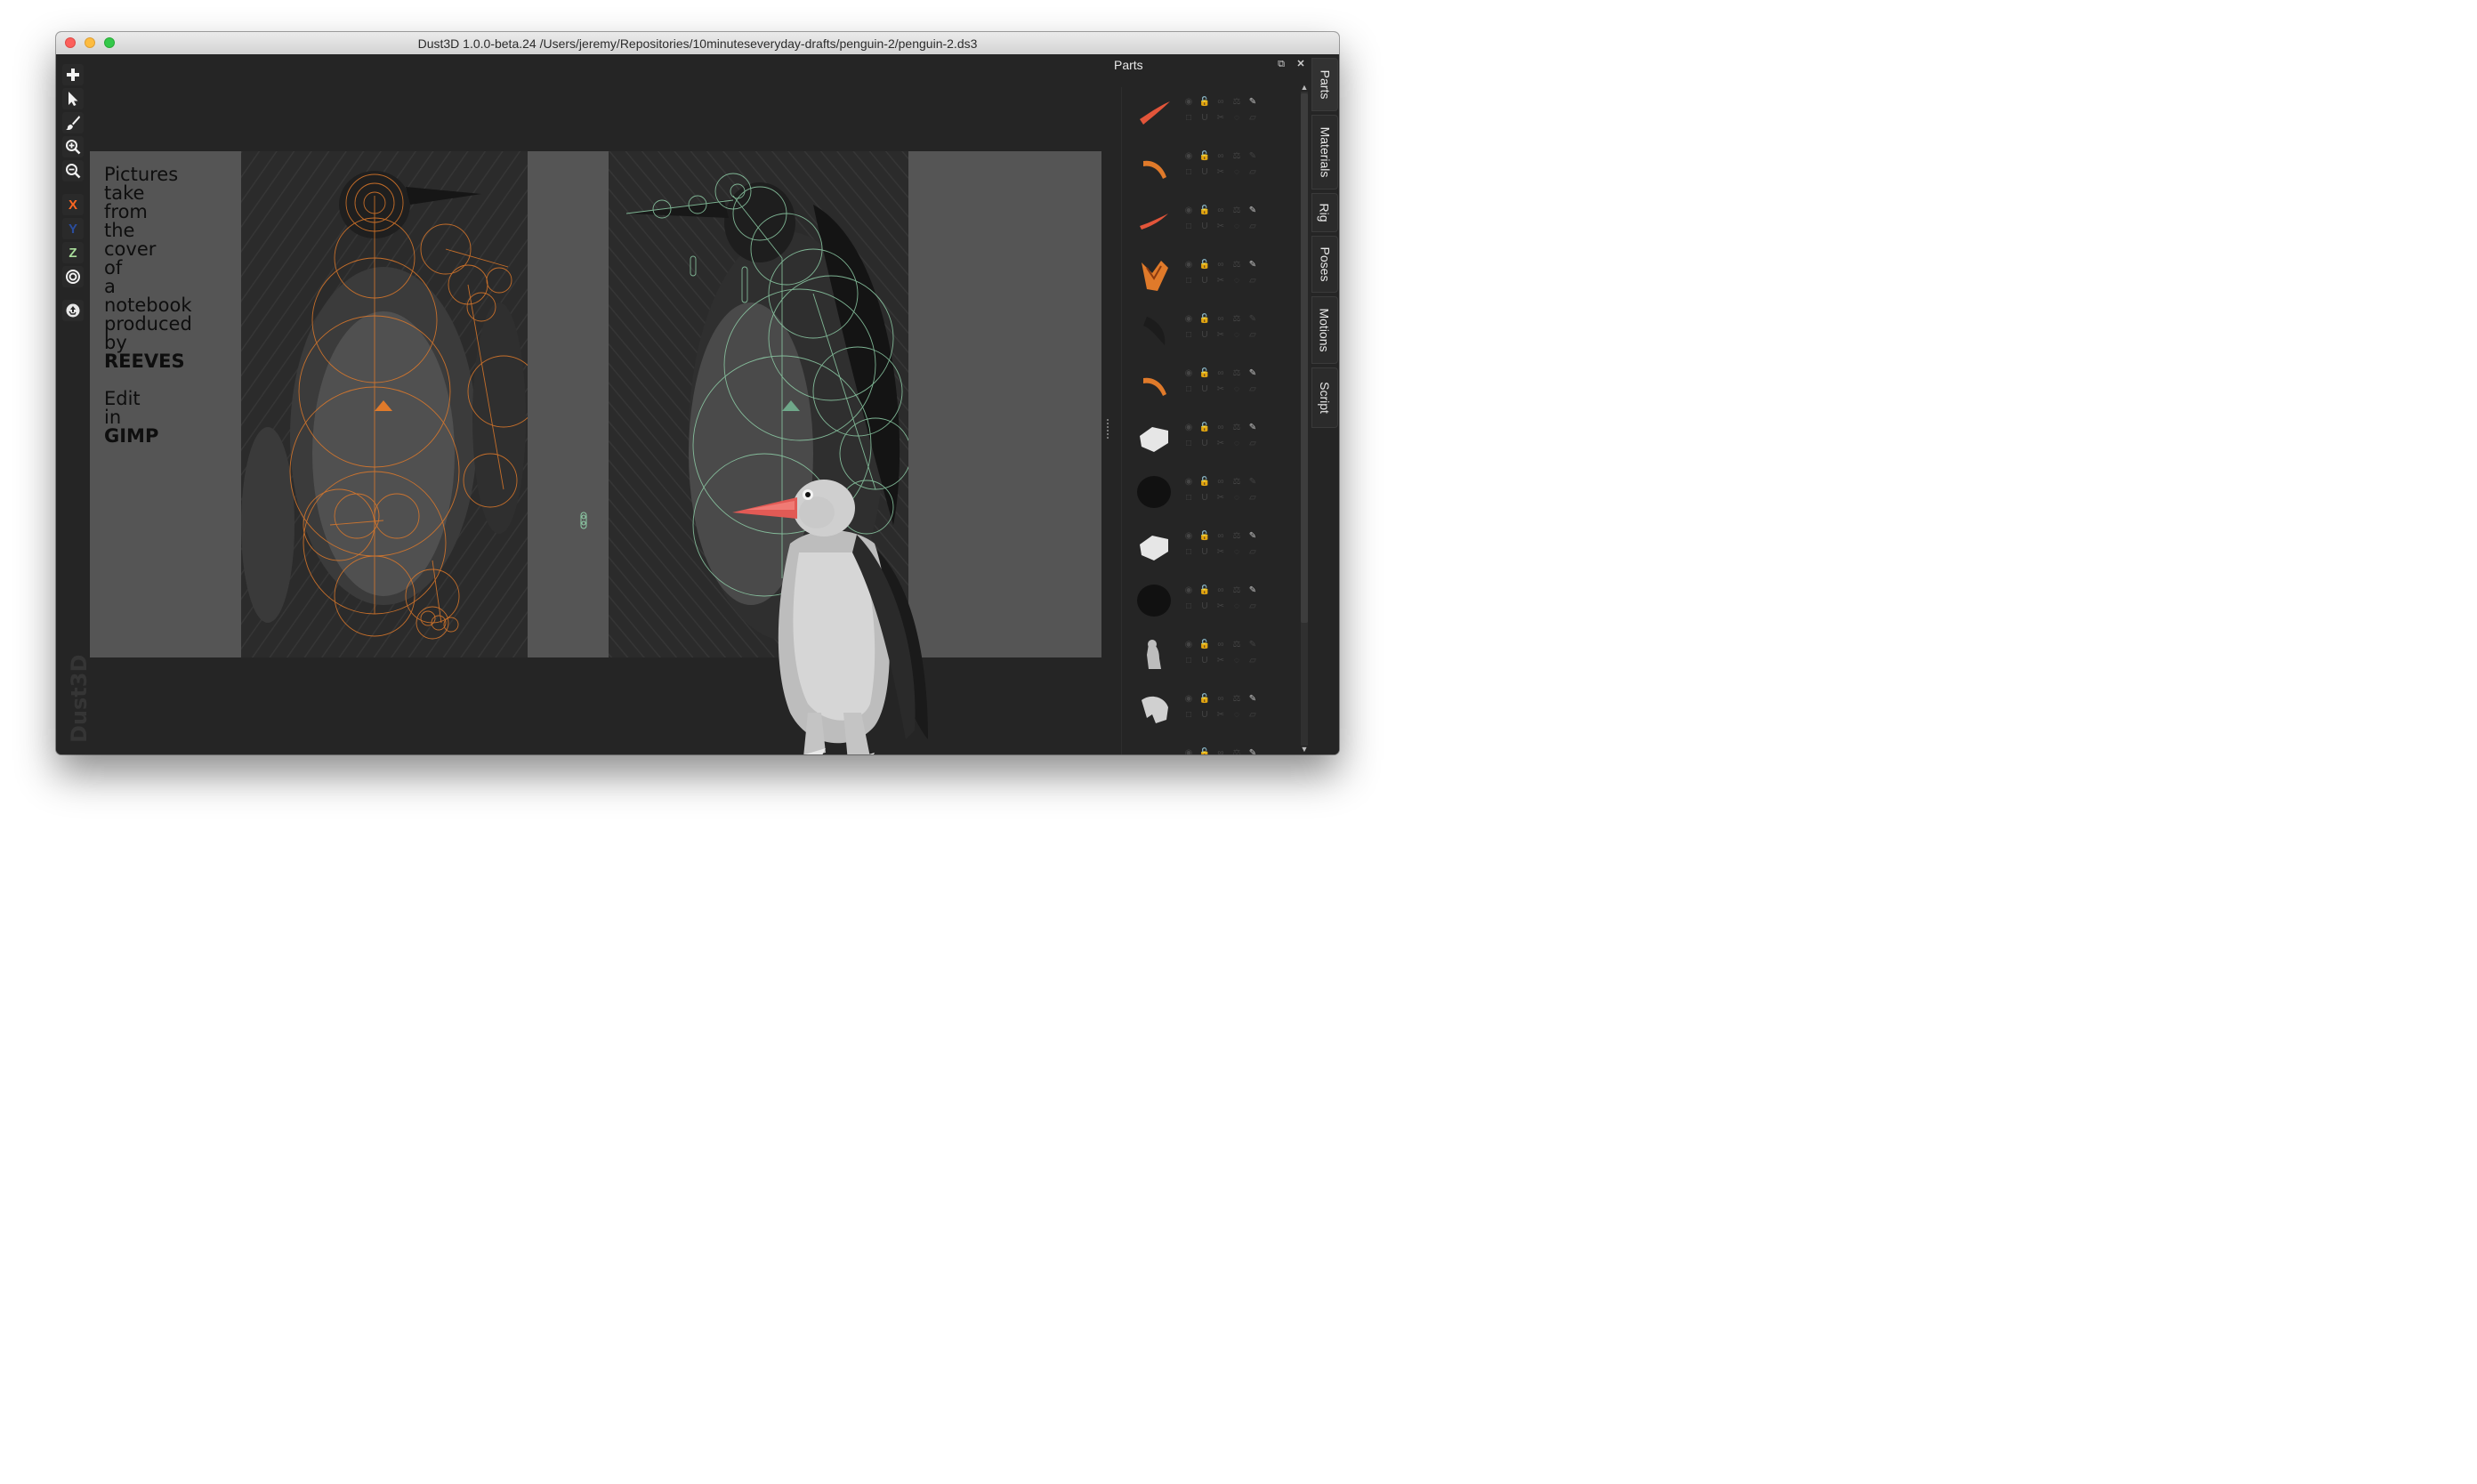 Image resolution: width=2477 pixels, height=1484 pixels. Describe the element at coordinates (1324, 152) in the screenshot. I see `tab-materials: Materials` at that location.